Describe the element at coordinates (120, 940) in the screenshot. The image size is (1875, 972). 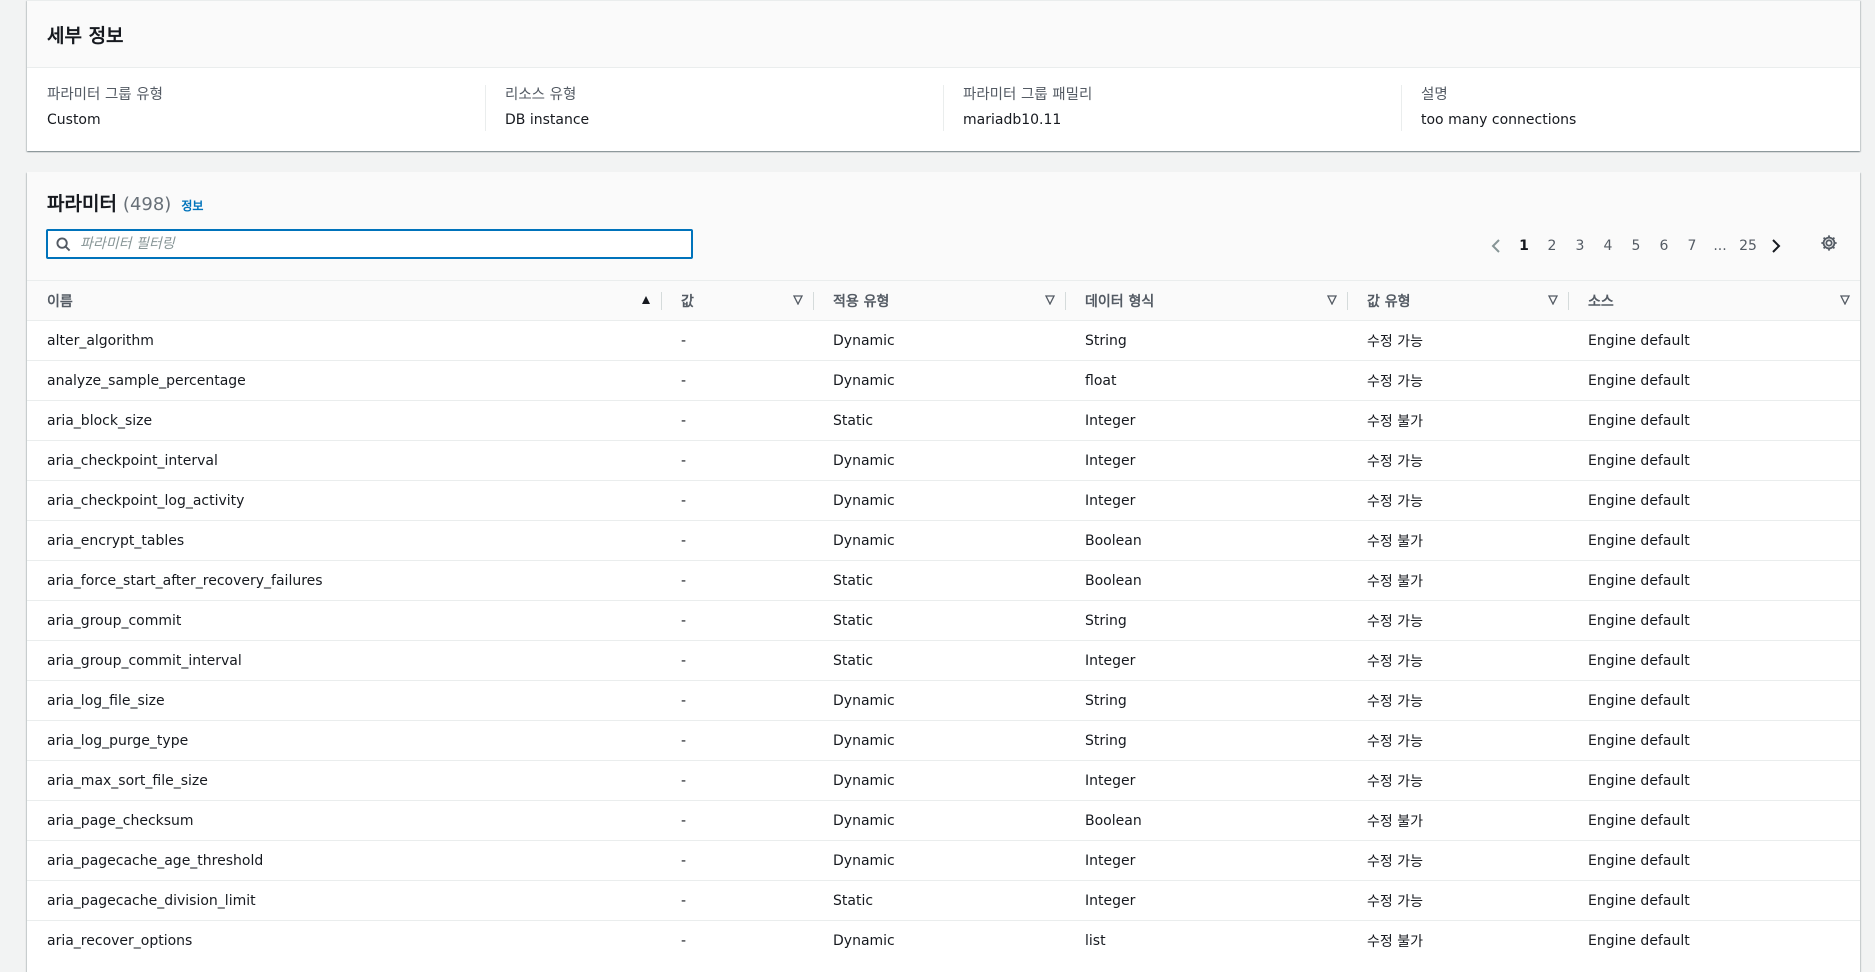
I see `param-name-cell: aria_recover_options` at that location.